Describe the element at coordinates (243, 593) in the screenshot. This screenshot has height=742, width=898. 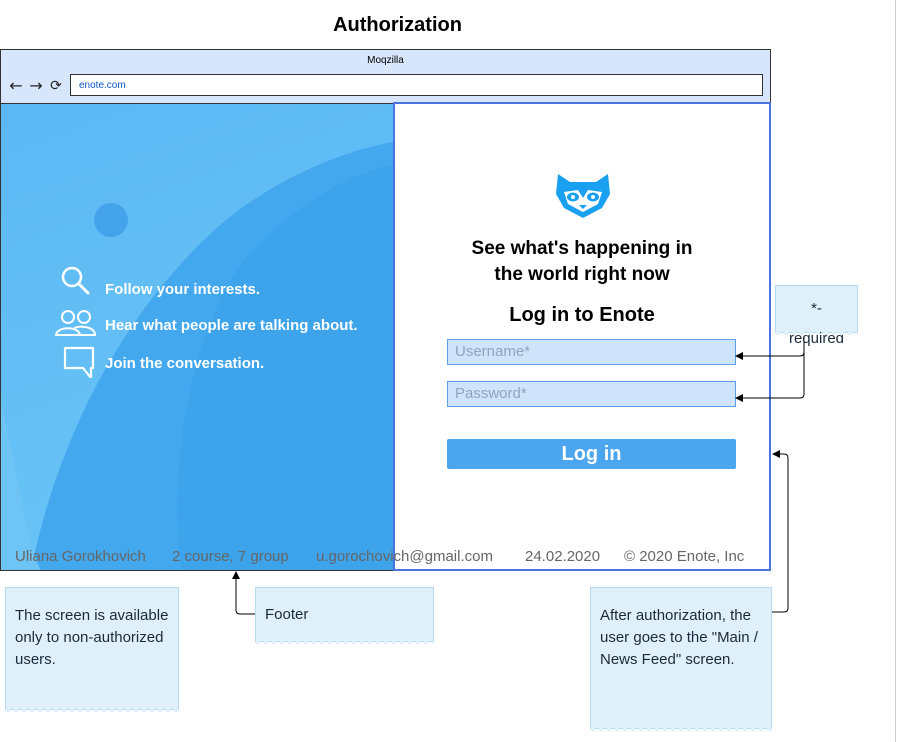
I see `connector-footer` at that location.